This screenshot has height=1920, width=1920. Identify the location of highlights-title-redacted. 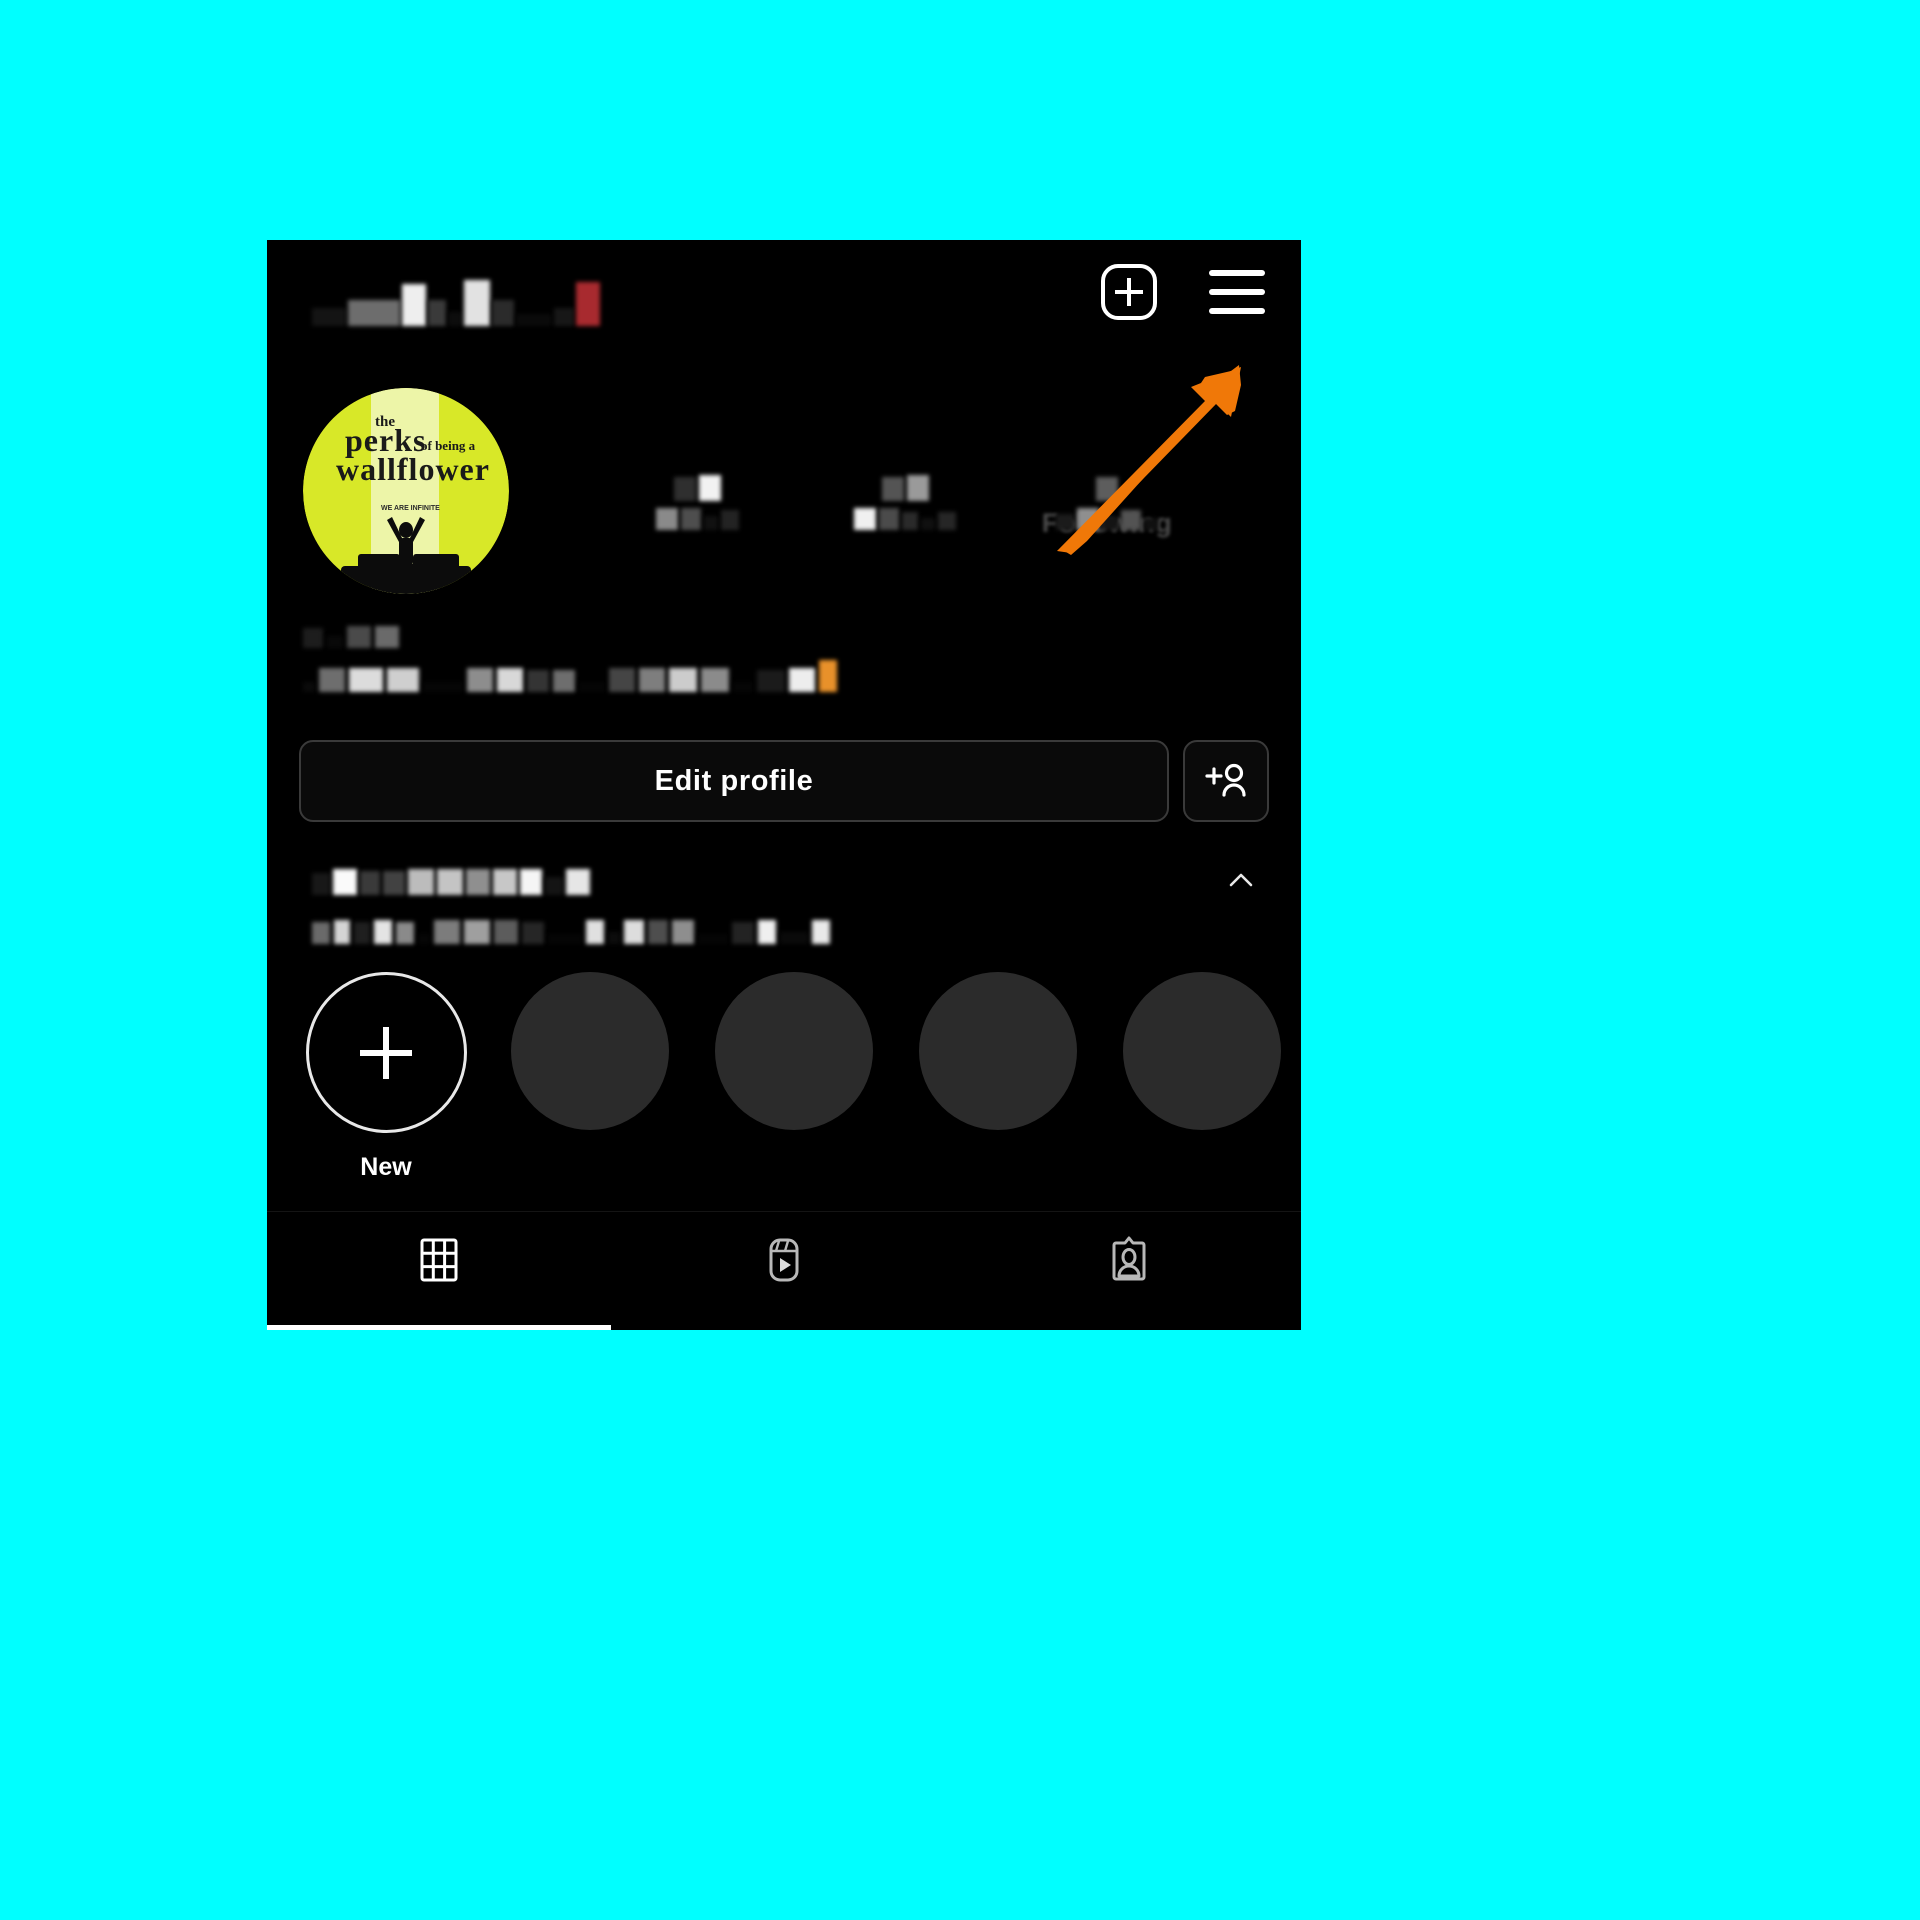
(451, 882).